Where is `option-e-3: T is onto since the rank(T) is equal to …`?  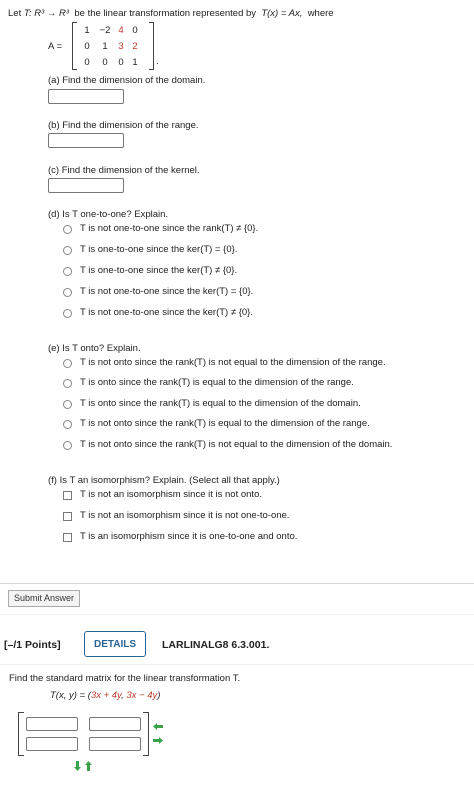
option-e-3: T is onto since the rank(T) is equal to … is located at coordinates (220, 403).